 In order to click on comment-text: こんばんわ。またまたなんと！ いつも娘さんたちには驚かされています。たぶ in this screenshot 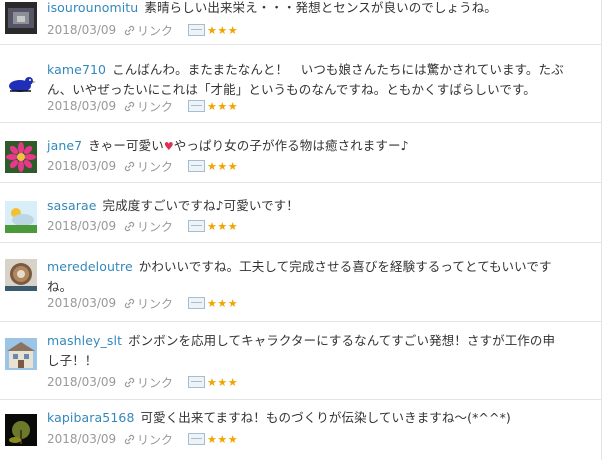, I will do `click(338, 69)`.